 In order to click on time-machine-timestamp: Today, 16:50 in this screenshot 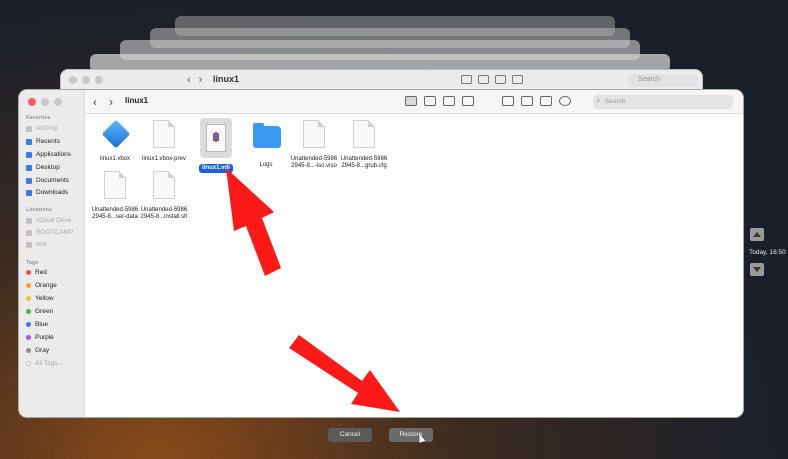, I will do `click(767, 252)`.